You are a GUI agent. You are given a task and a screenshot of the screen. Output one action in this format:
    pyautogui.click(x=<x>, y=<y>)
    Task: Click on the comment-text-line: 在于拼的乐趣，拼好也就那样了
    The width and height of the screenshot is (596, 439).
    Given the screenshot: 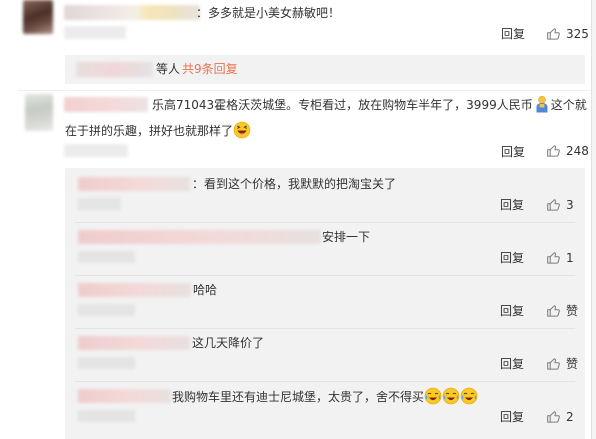 What is the action you would take?
    pyautogui.click(x=158, y=130)
    